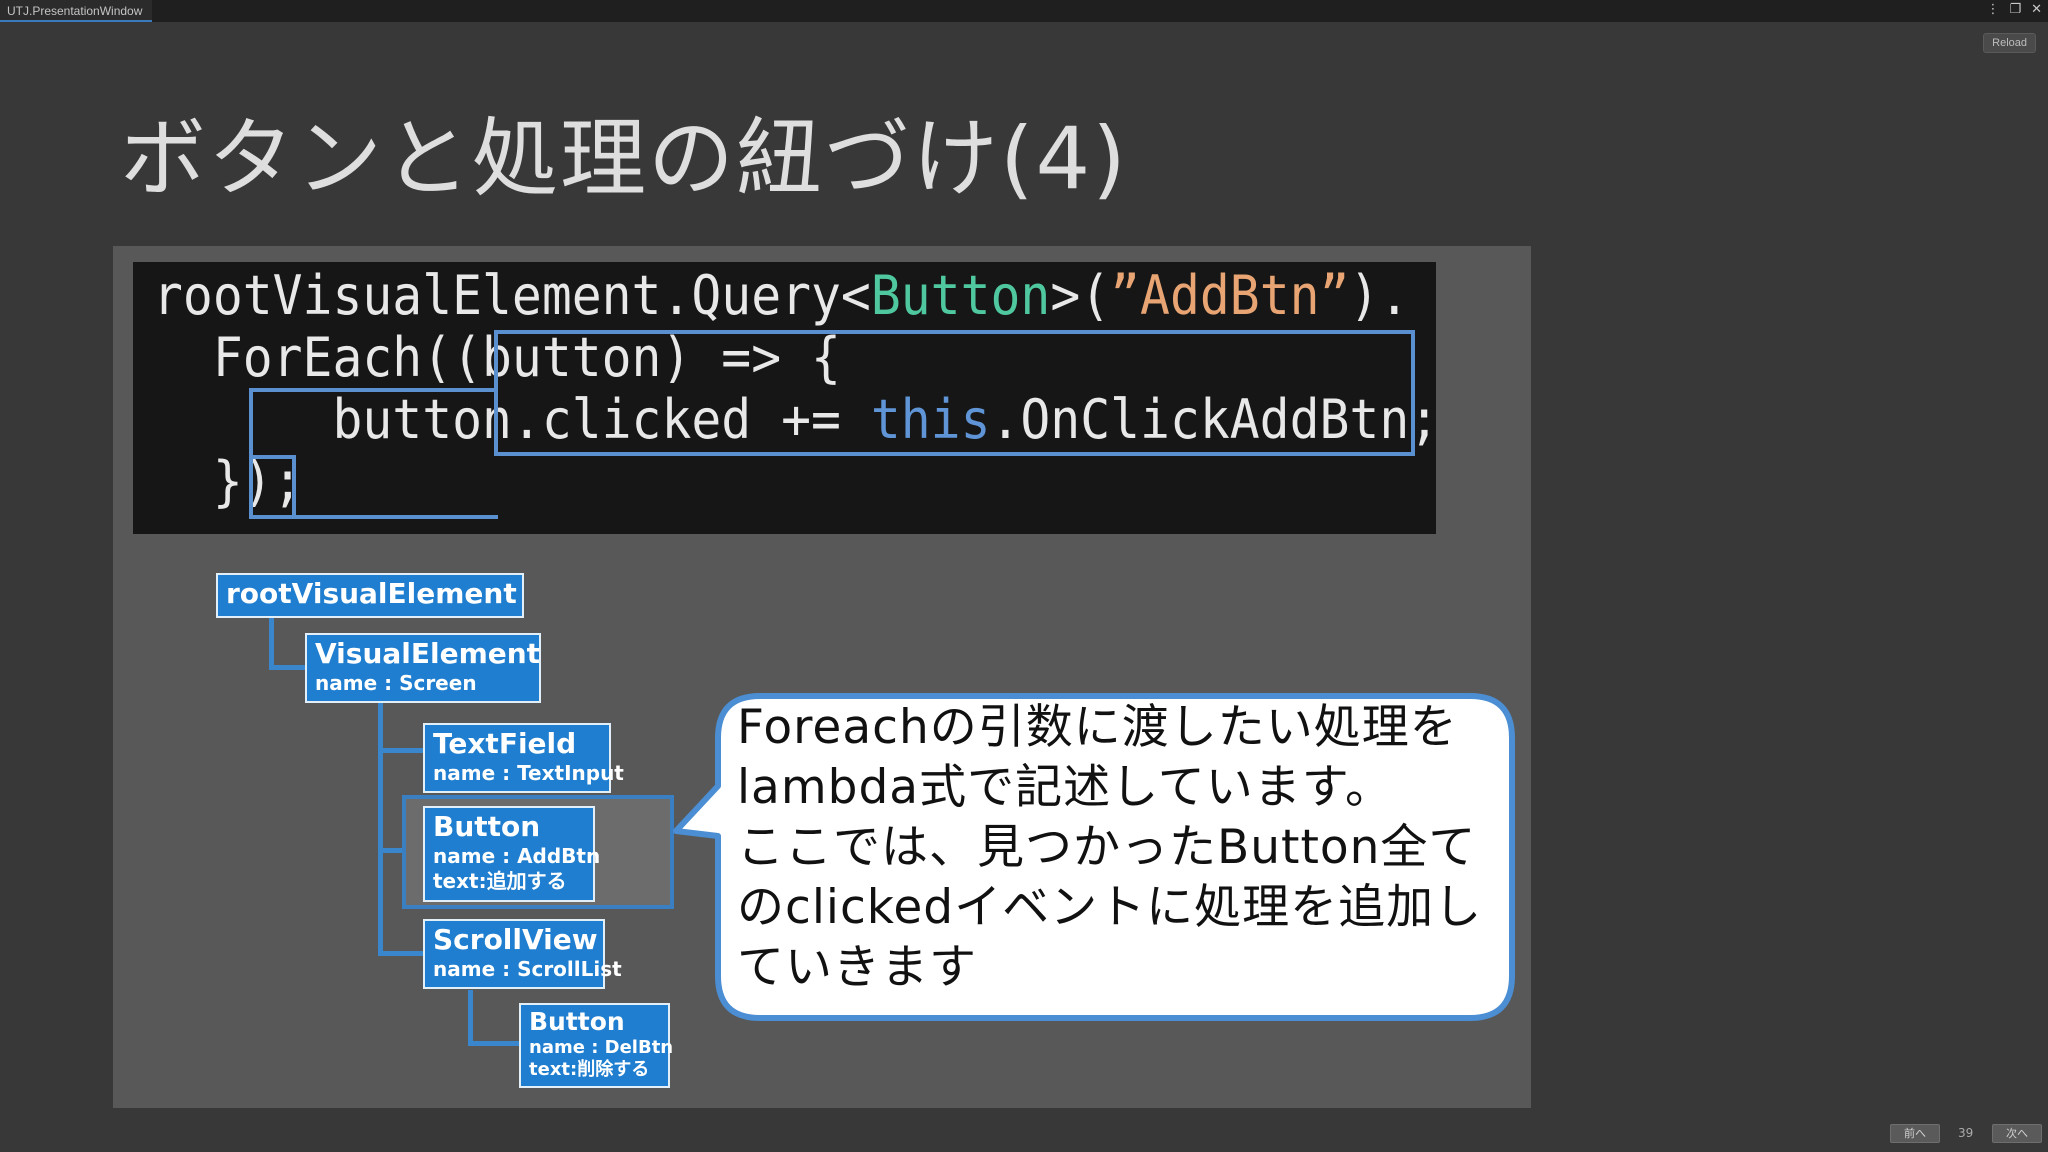 Image resolution: width=2048 pixels, height=1152 pixels. What do you see at coordinates (1097, 727) in the screenshot?
I see `callout-line: Foreachの引数に渡したい処理を` at bounding box center [1097, 727].